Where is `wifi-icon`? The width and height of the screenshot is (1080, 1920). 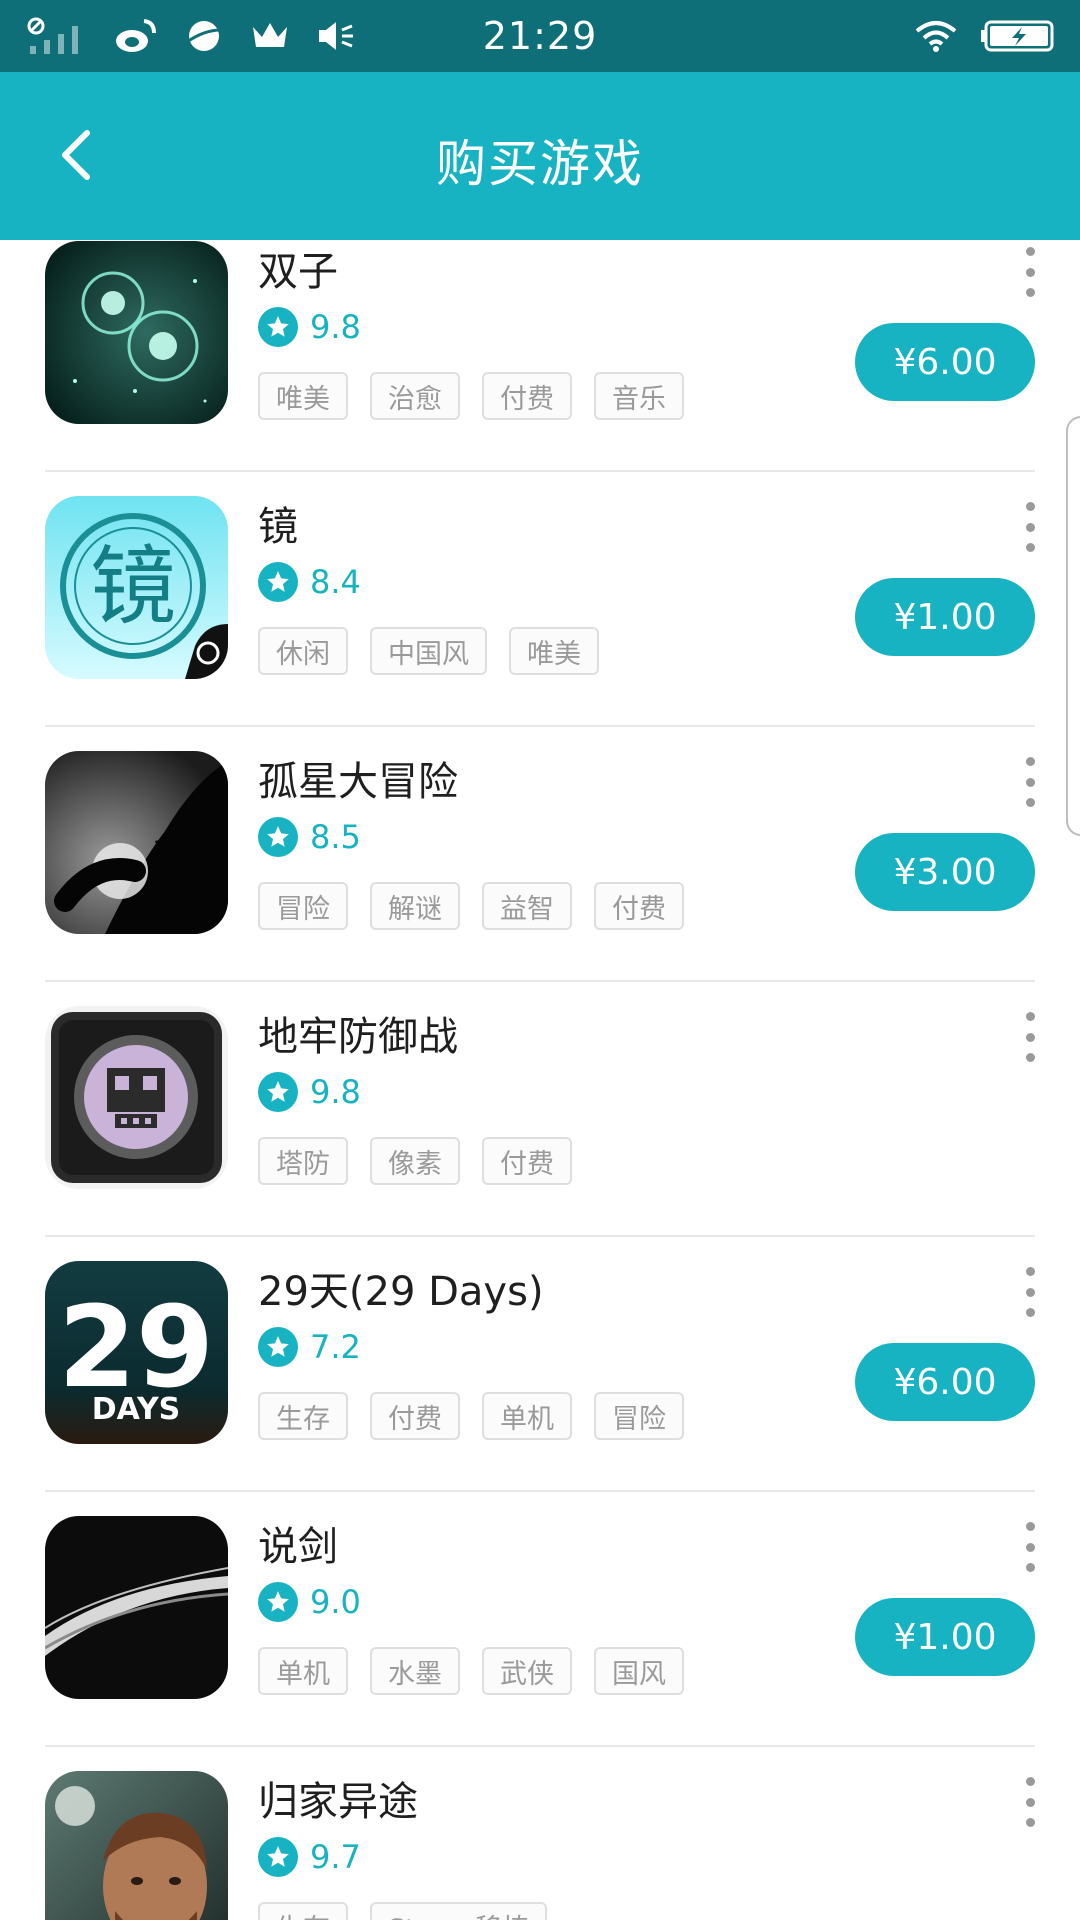 wifi-icon is located at coordinates (936, 36).